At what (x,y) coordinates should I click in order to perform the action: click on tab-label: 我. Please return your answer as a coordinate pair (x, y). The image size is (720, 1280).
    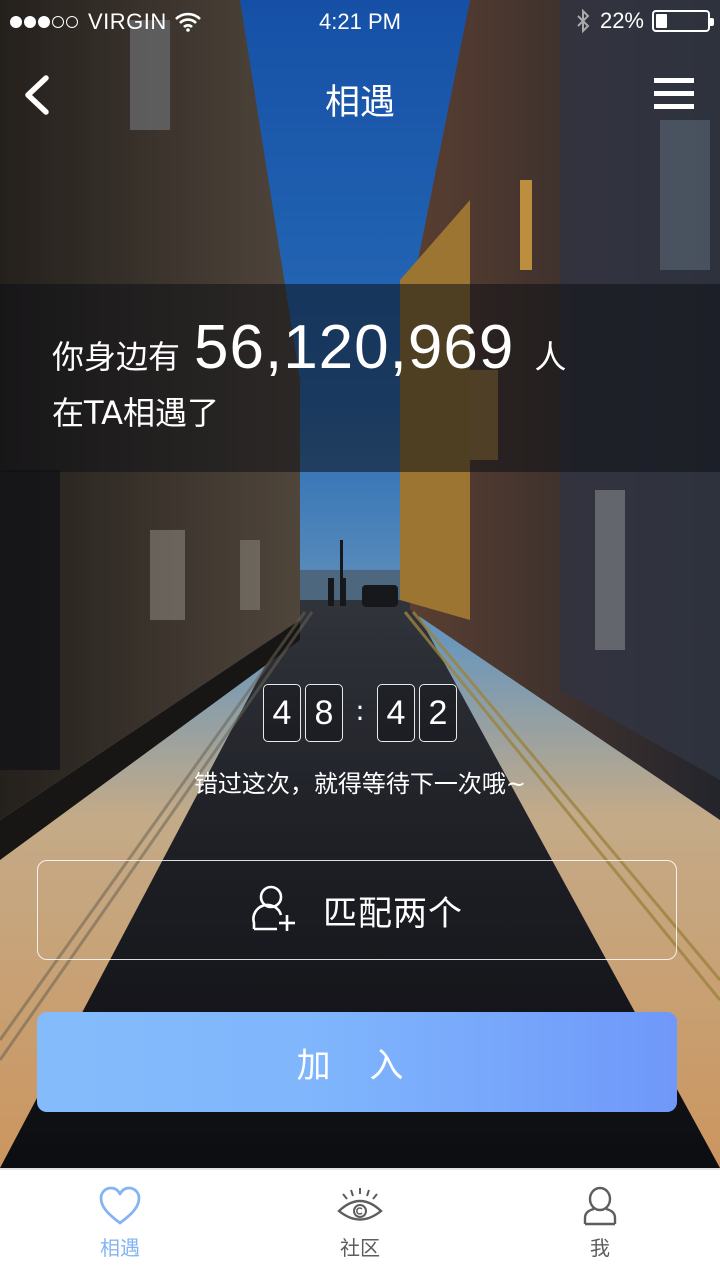
    Looking at the image, I should click on (600, 1248).